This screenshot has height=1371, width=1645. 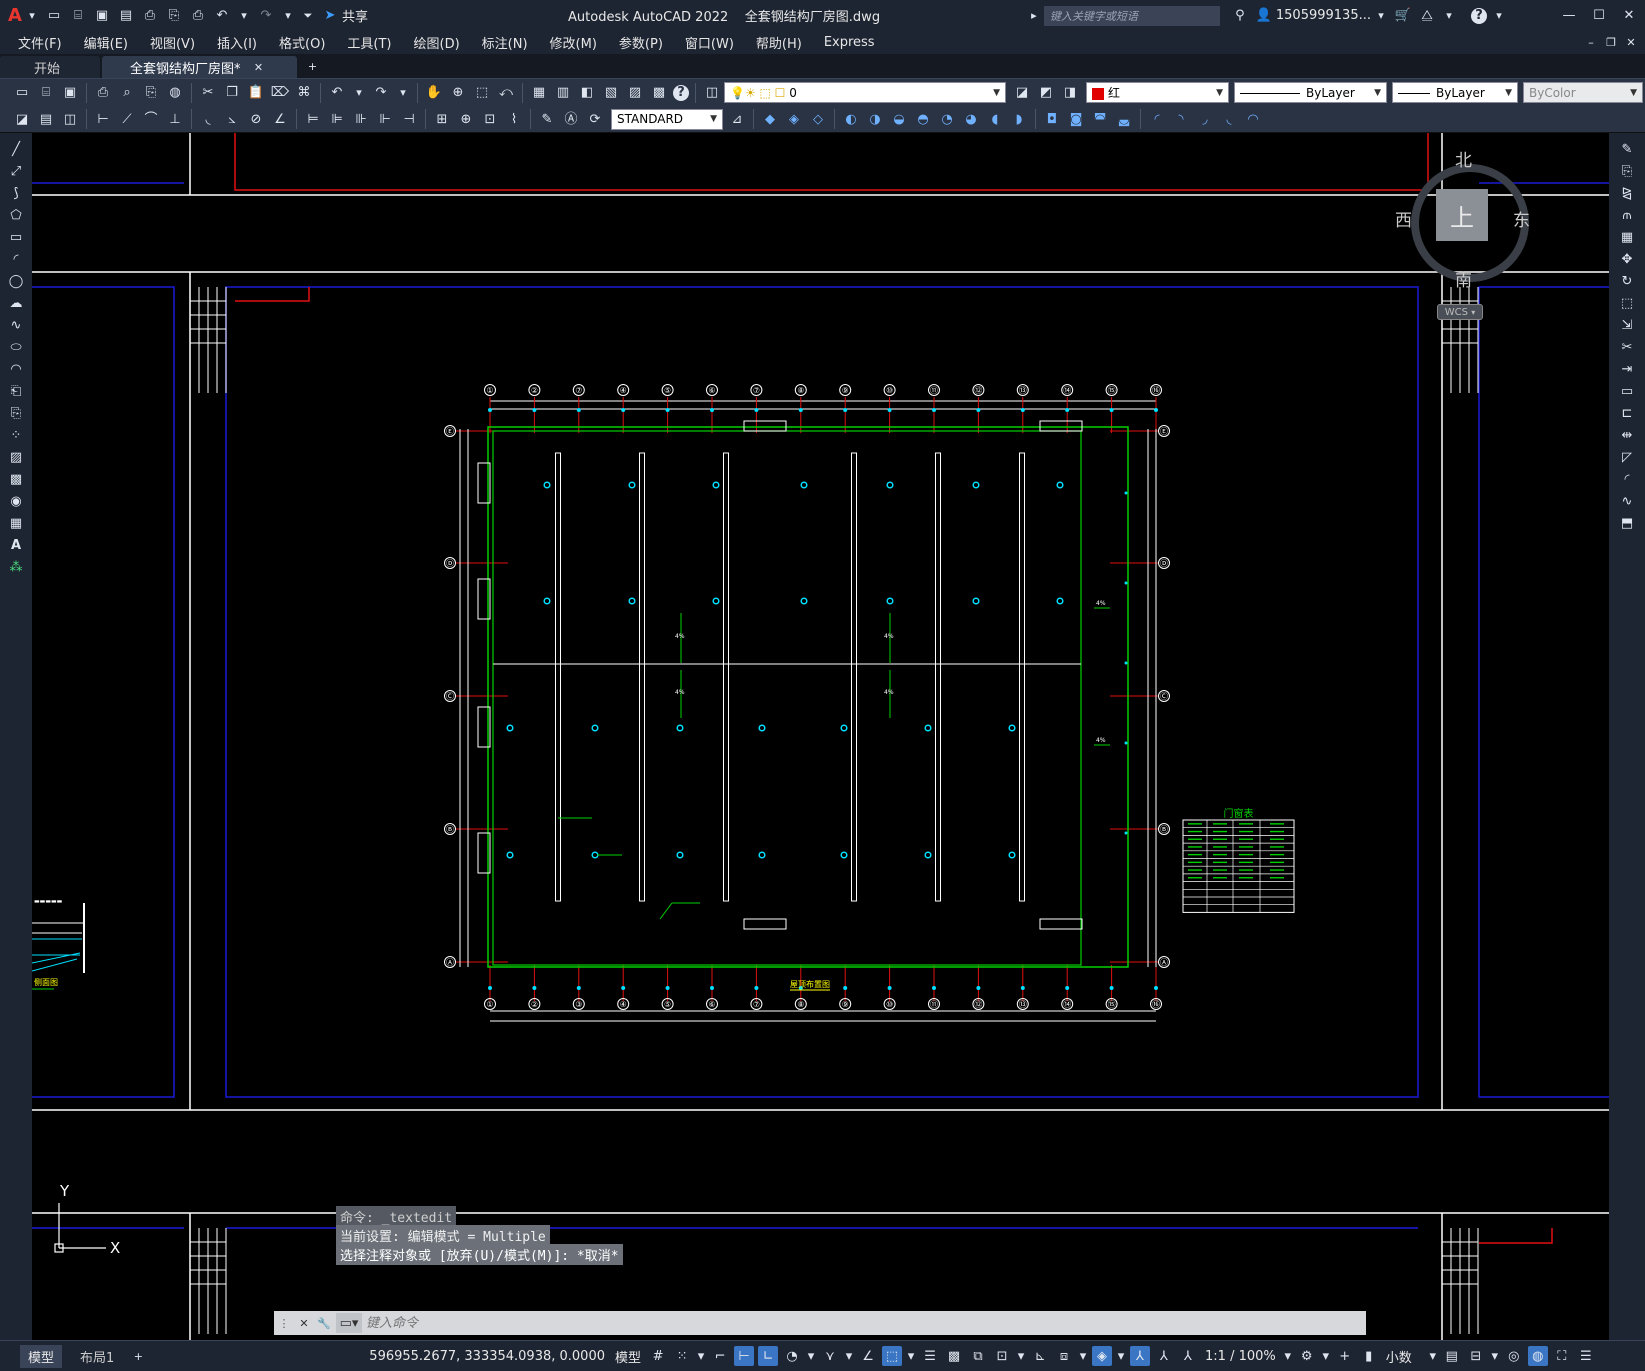 What do you see at coordinates (818, 119) in the screenshot?
I see `mirror-3d-icon: ◇` at bounding box center [818, 119].